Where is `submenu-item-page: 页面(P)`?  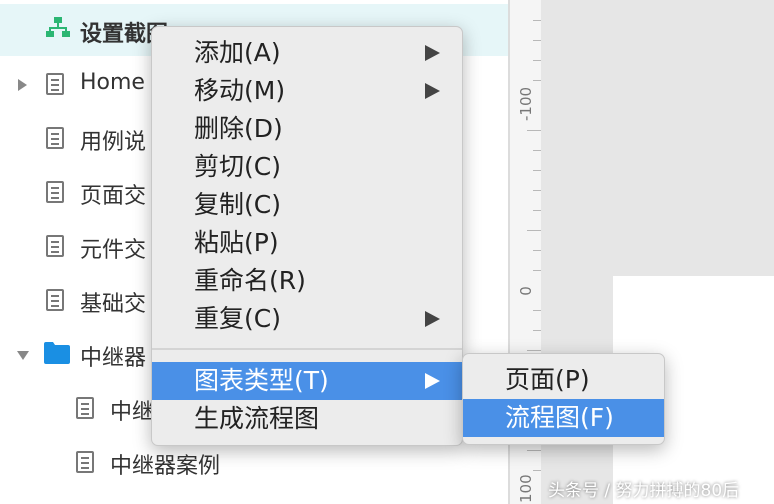
submenu-item-page: 页面(P) is located at coordinates (563, 380).